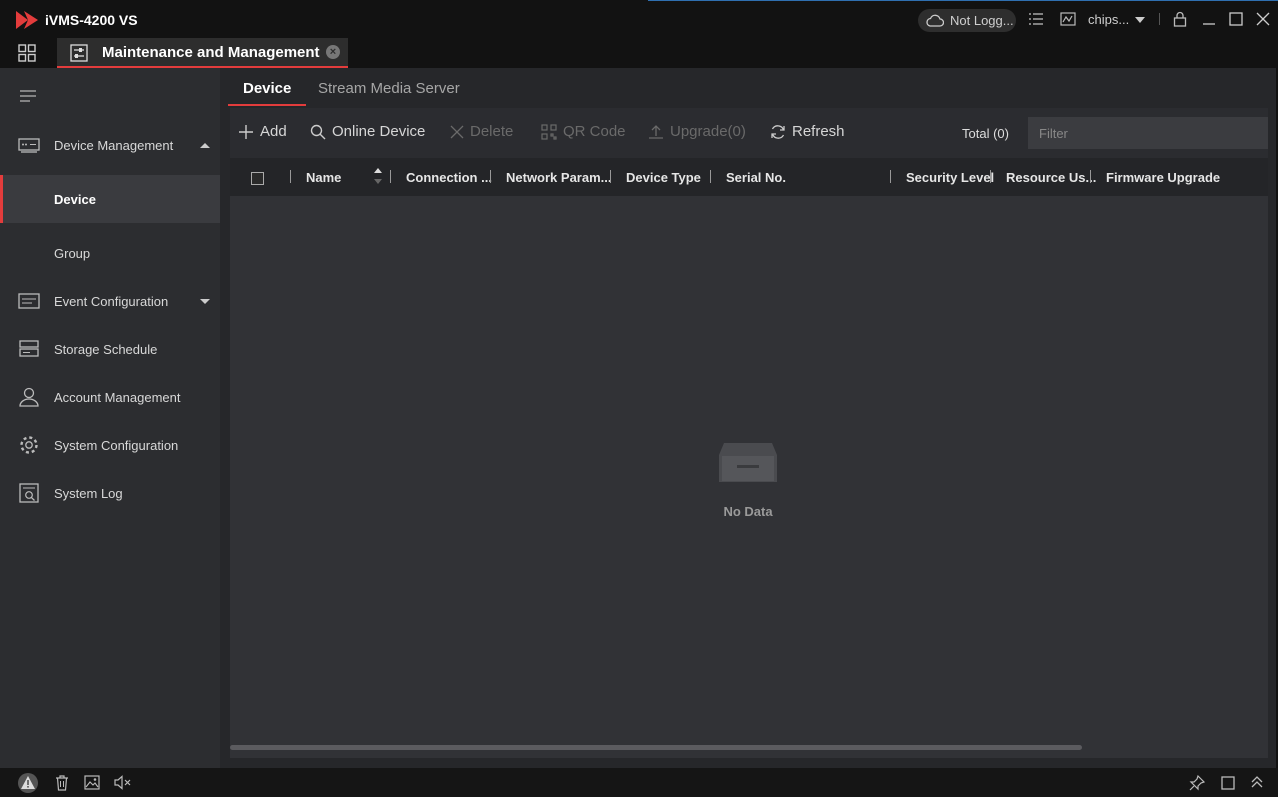 The height and width of the screenshot is (797, 1278). I want to click on sidebar-item-system-log: System Log, so click(110, 493).